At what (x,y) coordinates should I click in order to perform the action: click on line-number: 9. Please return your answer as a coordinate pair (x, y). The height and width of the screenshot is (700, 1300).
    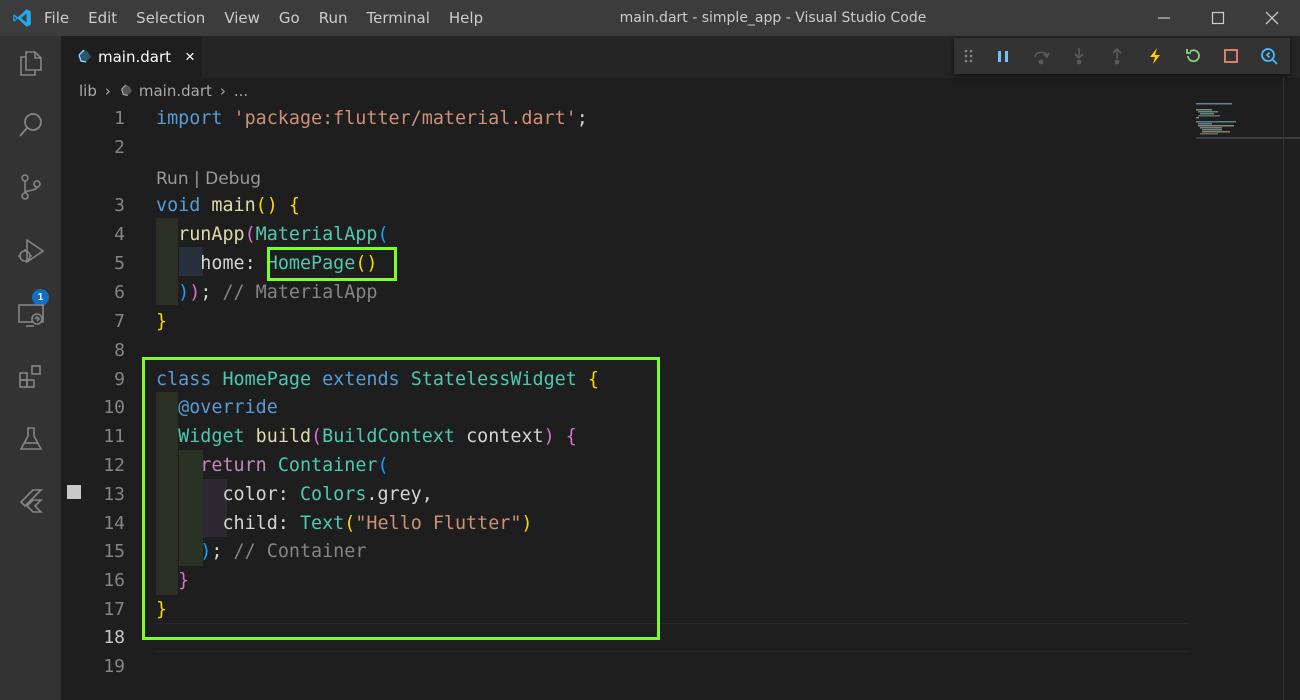
    Looking at the image, I should click on (119, 379).